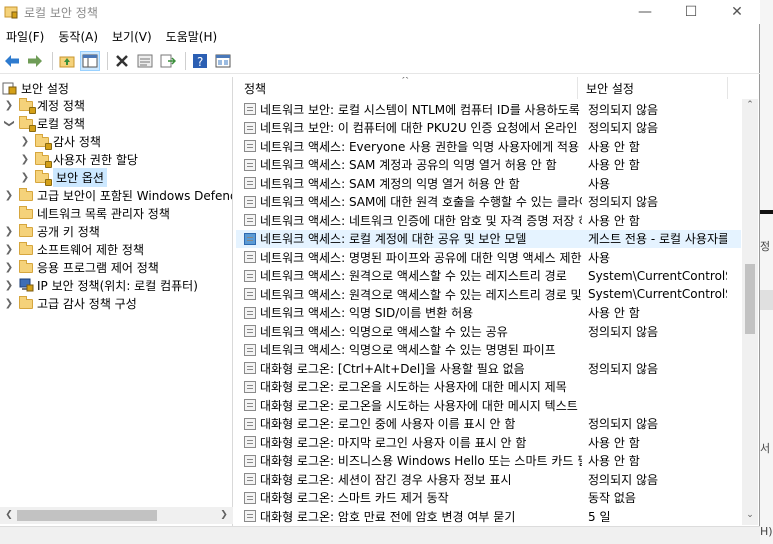 The image size is (773, 544). I want to click on maximize-button: ☐, so click(691, 12).